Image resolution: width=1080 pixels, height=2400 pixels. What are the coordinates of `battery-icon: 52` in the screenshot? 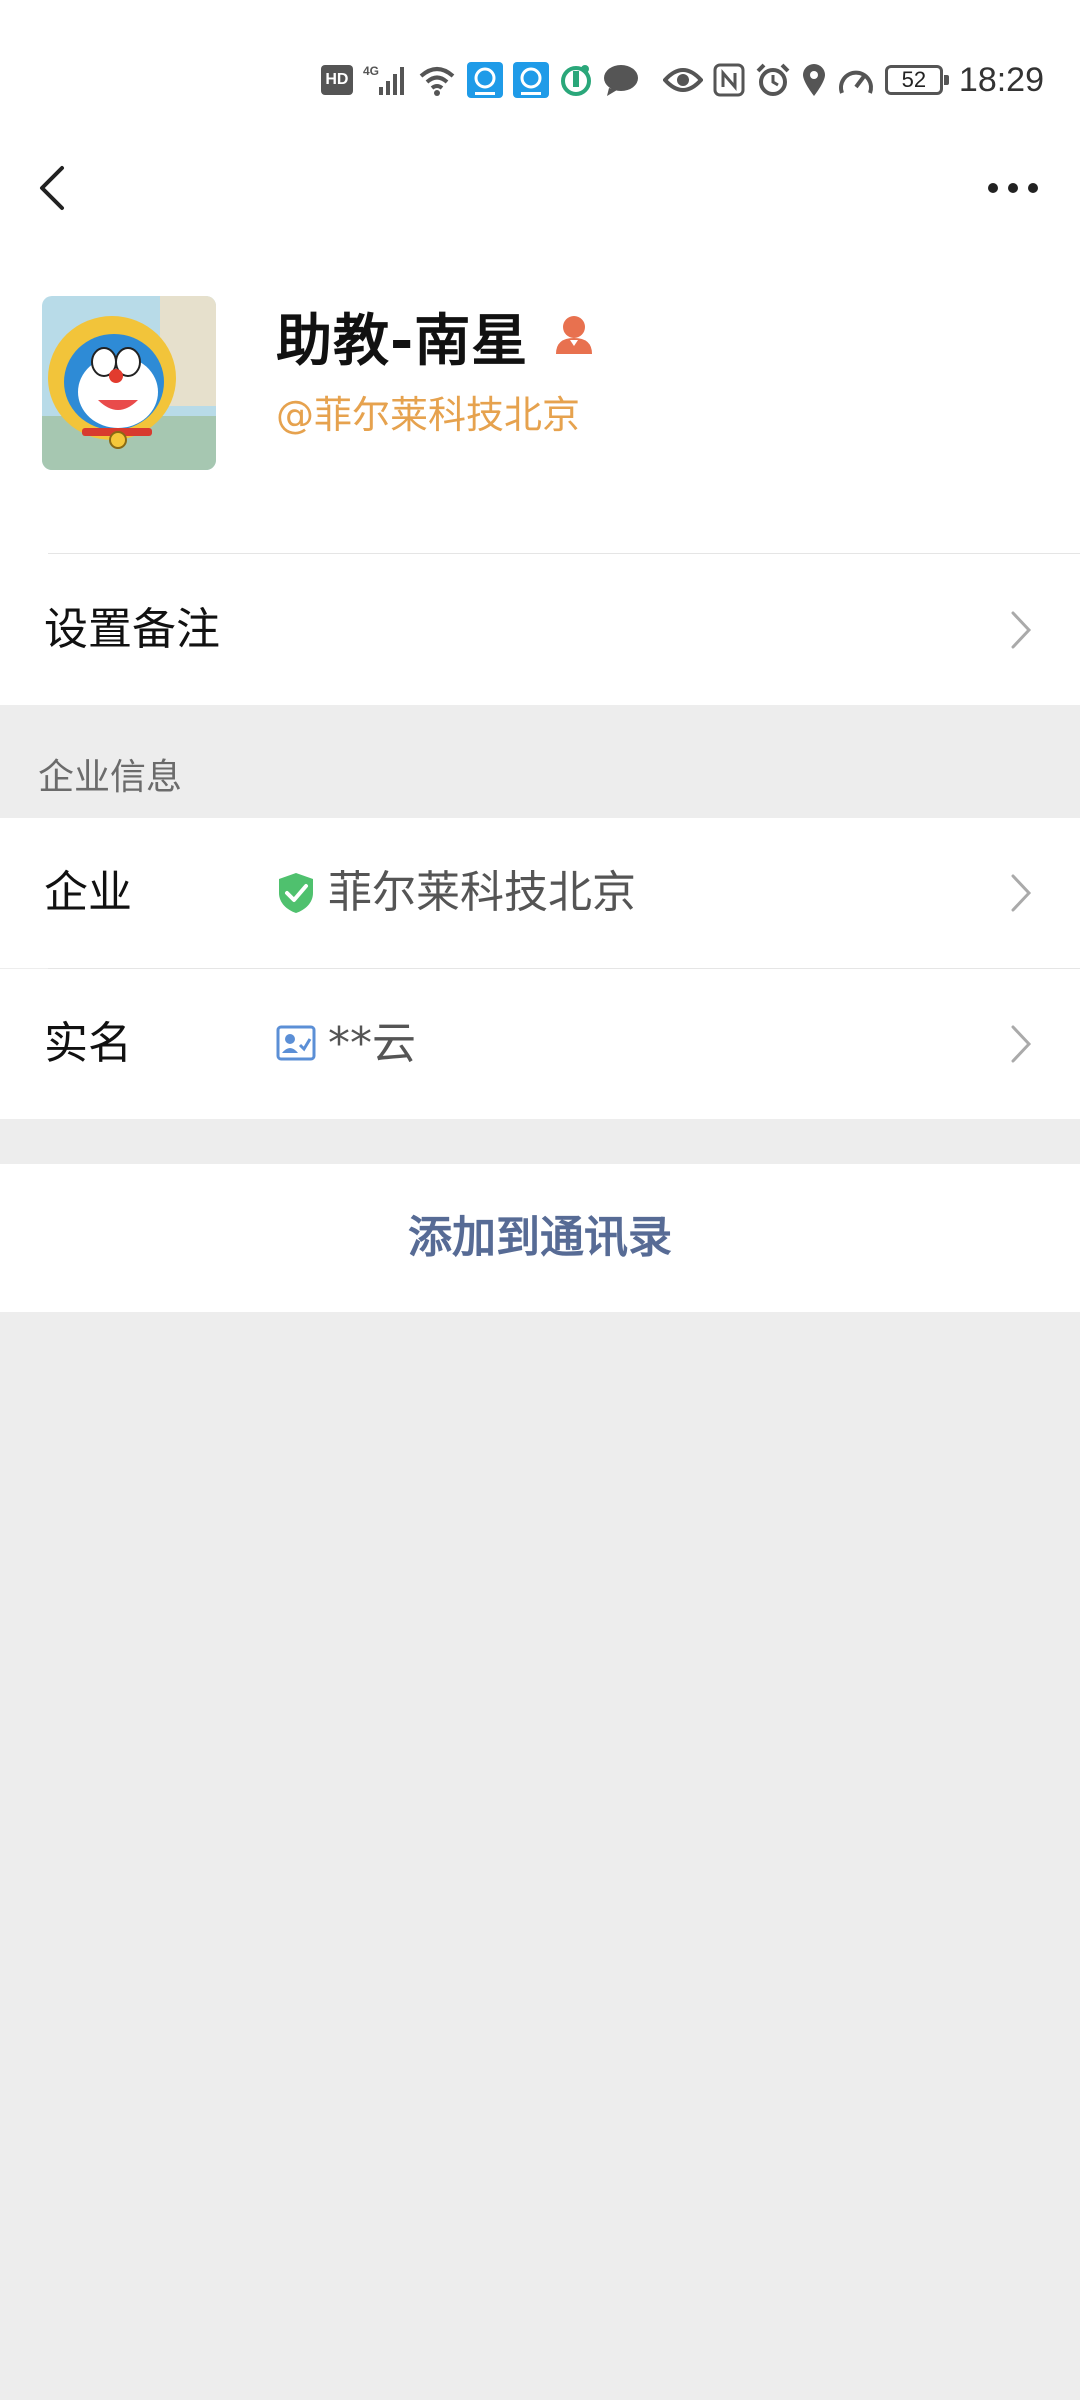 It's located at (916, 80).